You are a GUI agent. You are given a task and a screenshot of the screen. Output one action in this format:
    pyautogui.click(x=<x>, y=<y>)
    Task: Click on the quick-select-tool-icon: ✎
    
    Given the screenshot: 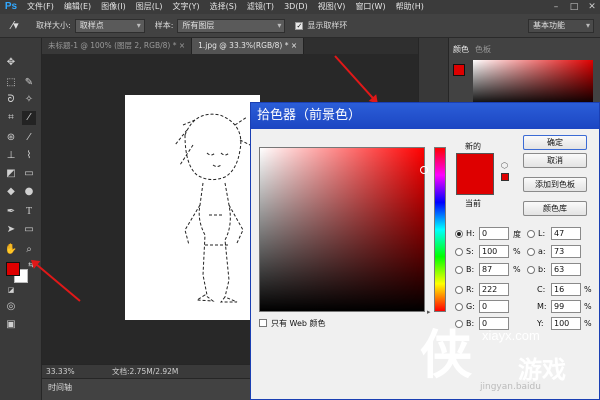 What is the action you would take?
    pyautogui.click(x=29, y=83)
    